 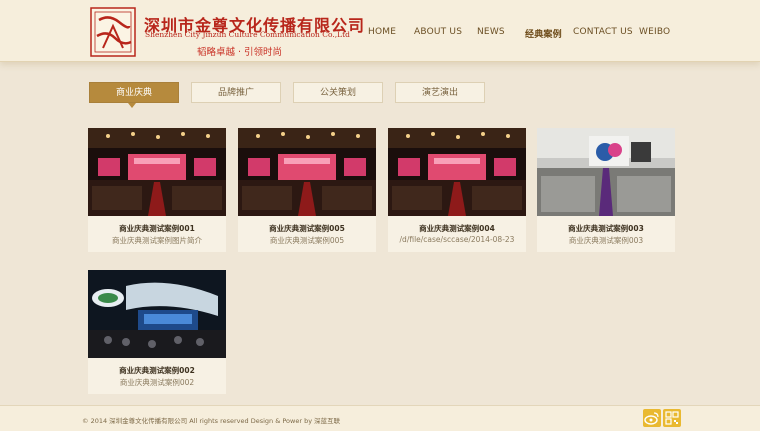 What do you see at coordinates (113, 32) in the screenshot?
I see `logo-mark-icon` at bounding box center [113, 32].